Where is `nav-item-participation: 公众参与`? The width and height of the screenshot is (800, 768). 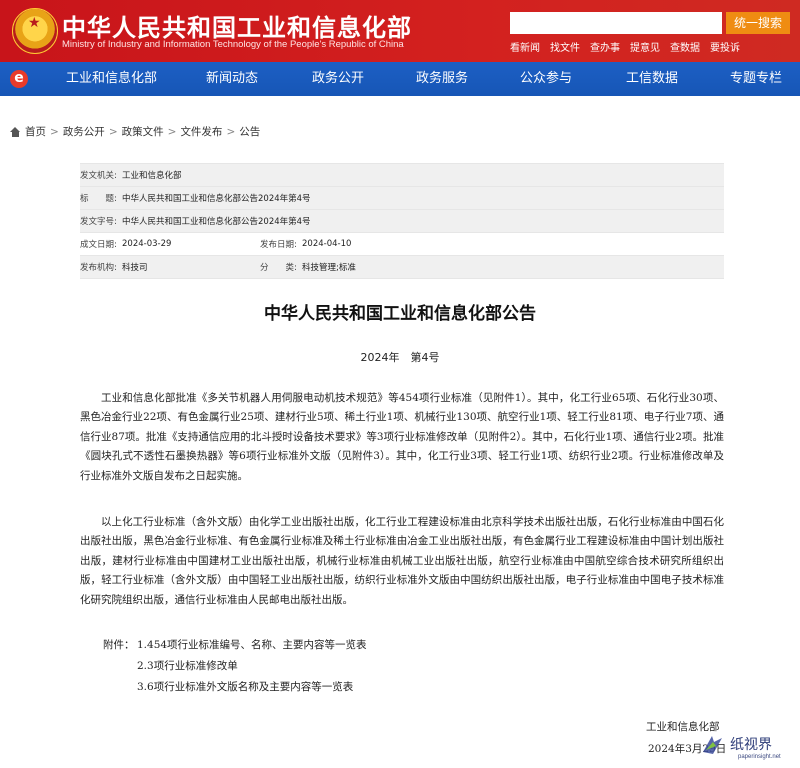
nav-item-participation: 公众参与 is located at coordinates (546, 79).